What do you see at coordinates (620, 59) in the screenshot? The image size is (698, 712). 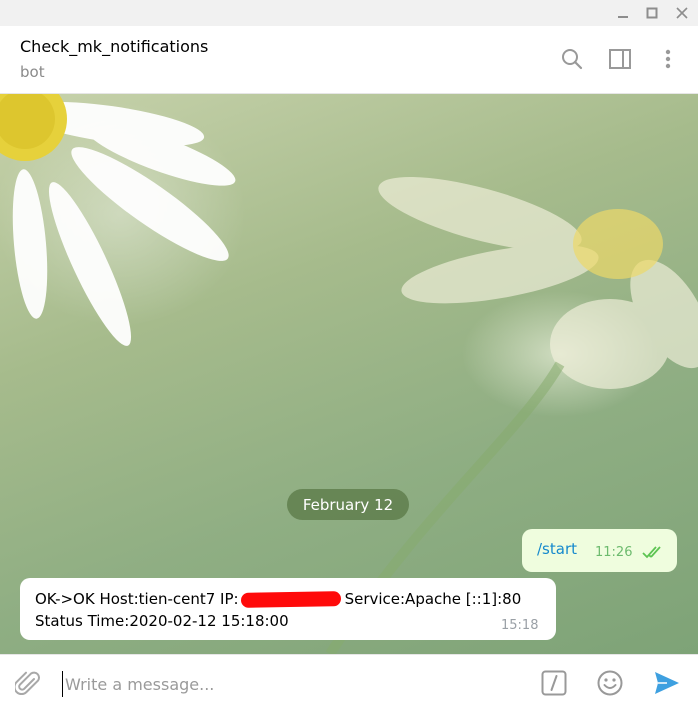 I see `sidebar-toggle-icon` at bounding box center [620, 59].